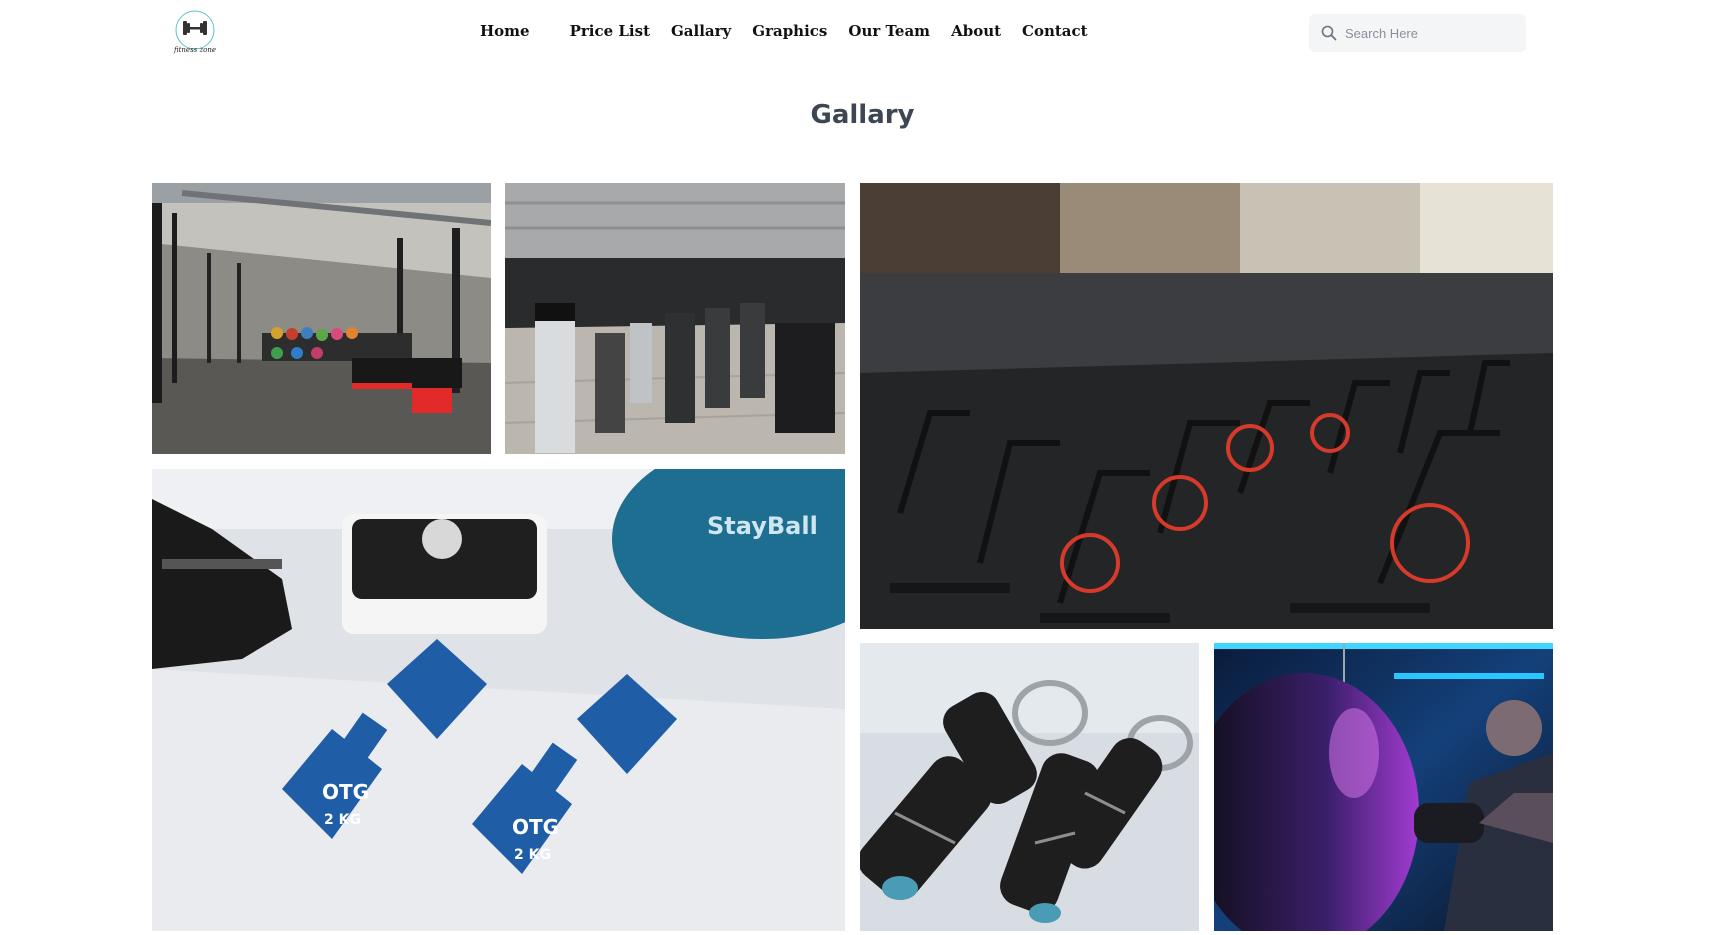  I want to click on nav-home: Home, so click(505, 31).